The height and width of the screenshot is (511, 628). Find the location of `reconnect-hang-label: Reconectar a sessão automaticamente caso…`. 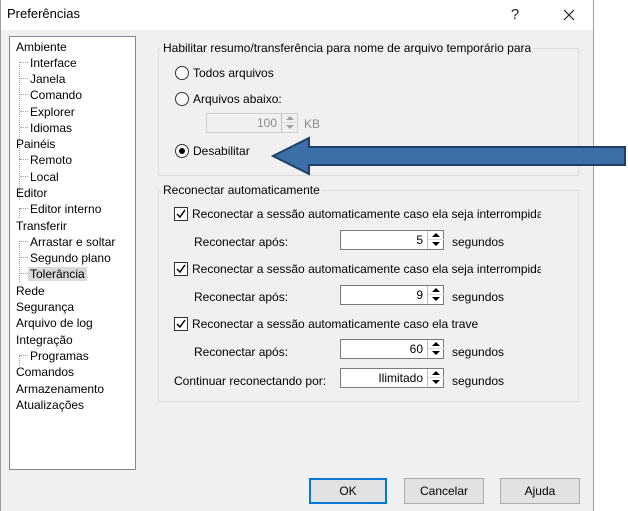

reconnect-hang-label: Reconectar a sessão automaticamente caso… is located at coordinates (335, 324).